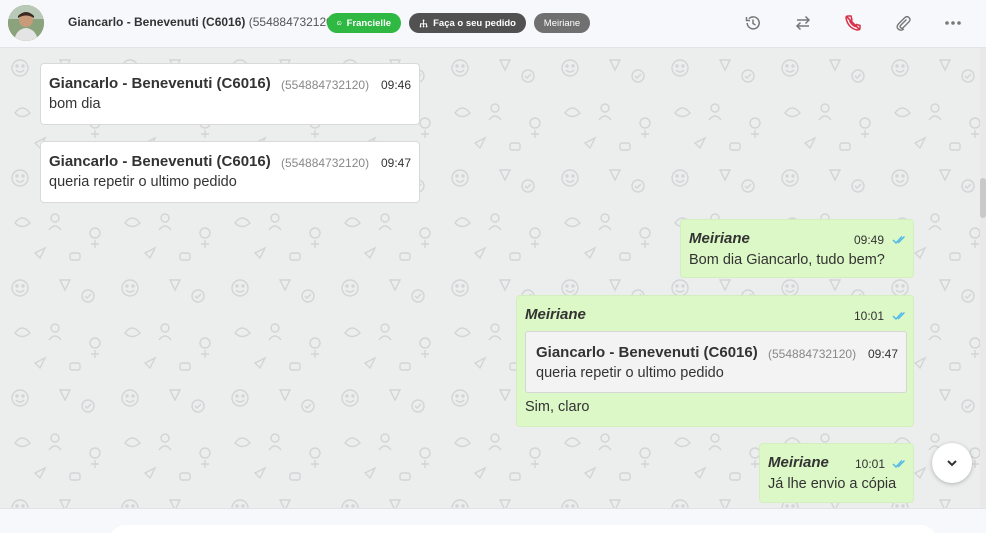 The image size is (986, 533). I want to click on message-time: 09:49, so click(869, 240).